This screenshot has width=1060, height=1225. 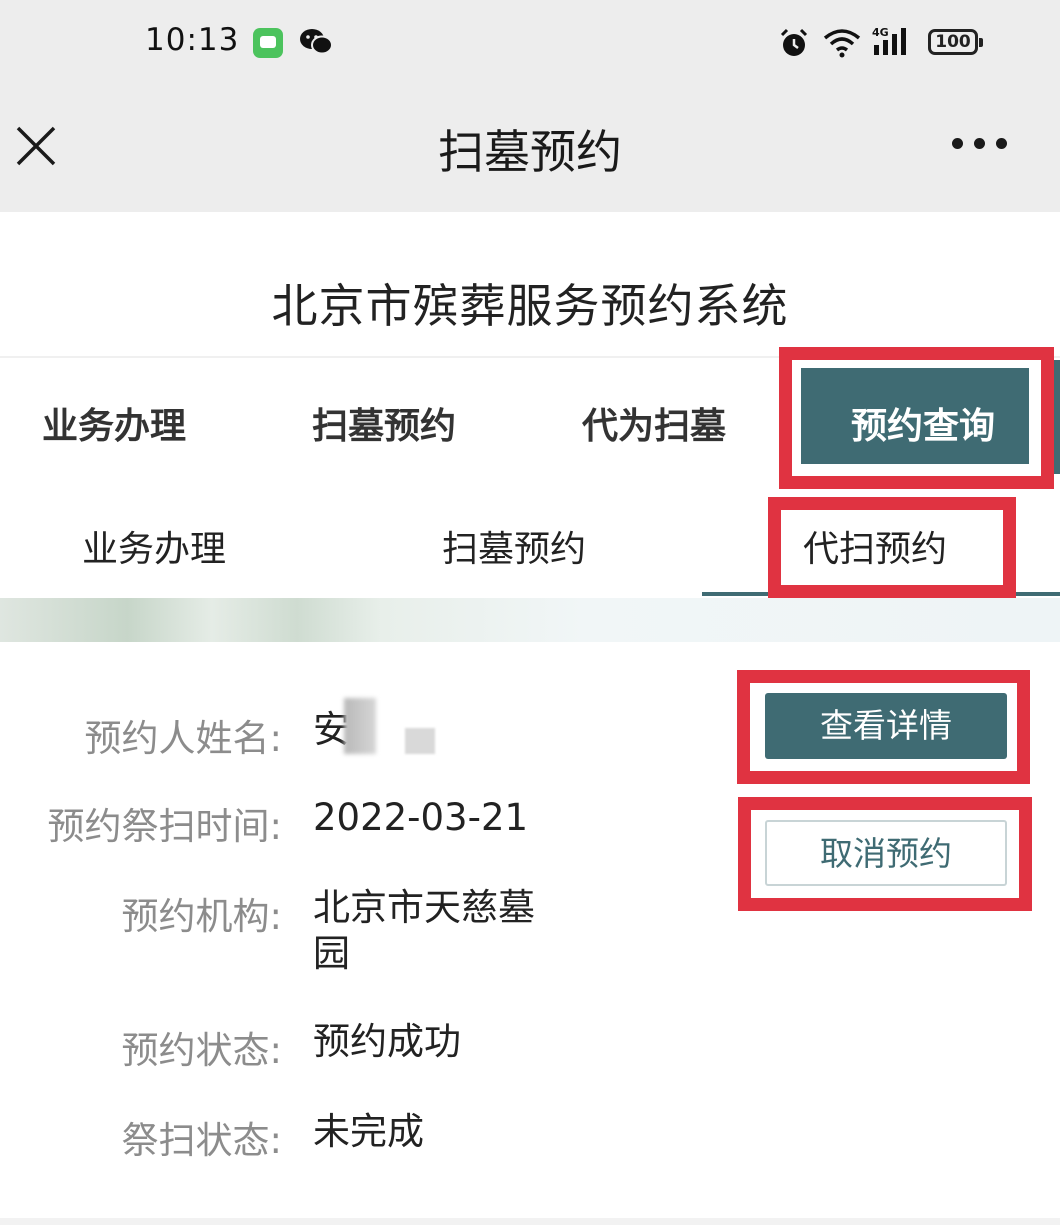 What do you see at coordinates (886, 726) in the screenshot?
I see `view-details-button: 查看详情` at bounding box center [886, 726].